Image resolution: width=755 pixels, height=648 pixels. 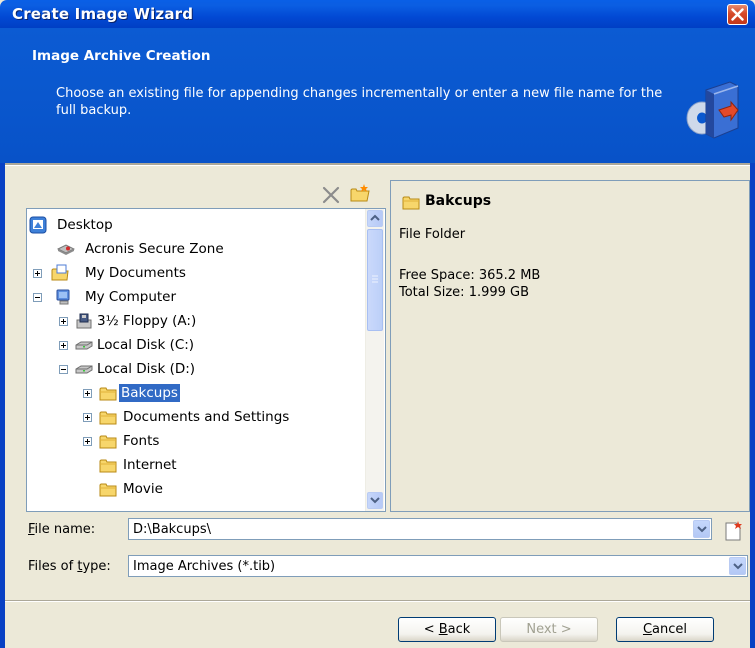 I want to click on file-name-value: D:\Bakcups\, so click(x=172, y=529).